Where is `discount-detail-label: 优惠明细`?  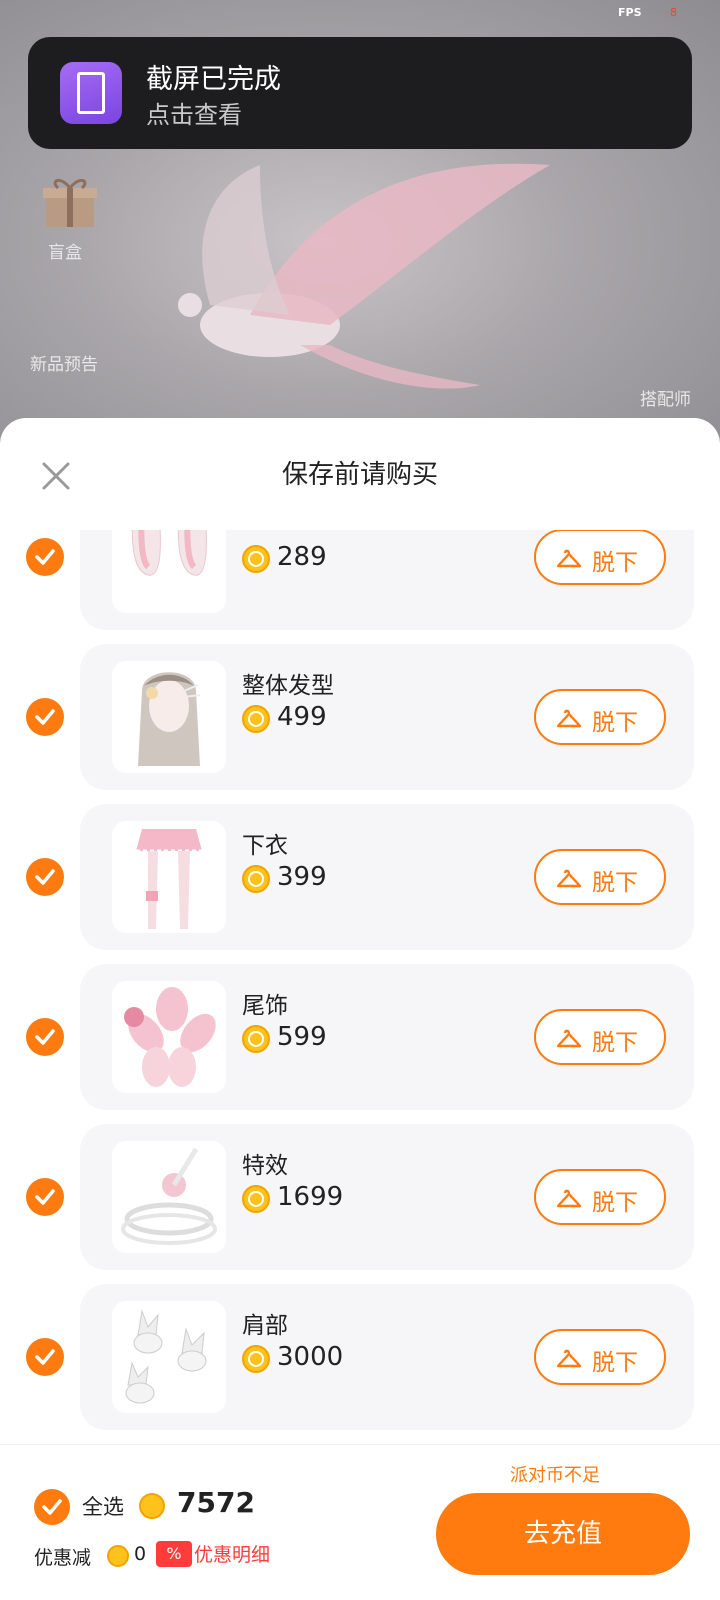 discount-detail-label: 优惠明细 is located at coordinates (232, 1555).